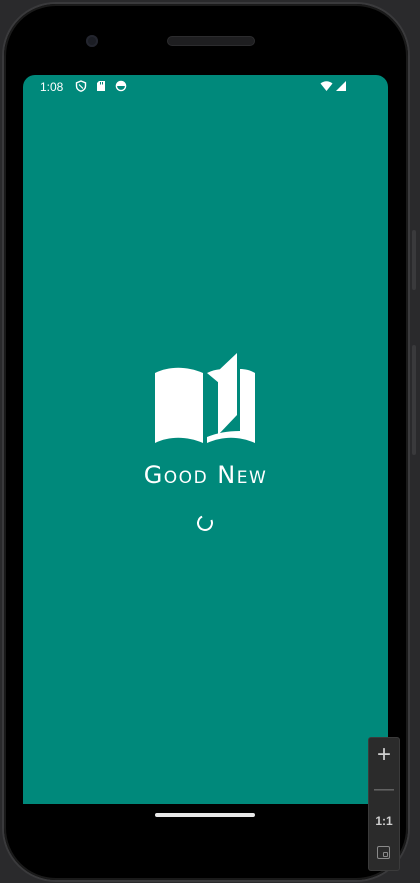  I want to click on zoom-fit-icon, so click(383, 852).